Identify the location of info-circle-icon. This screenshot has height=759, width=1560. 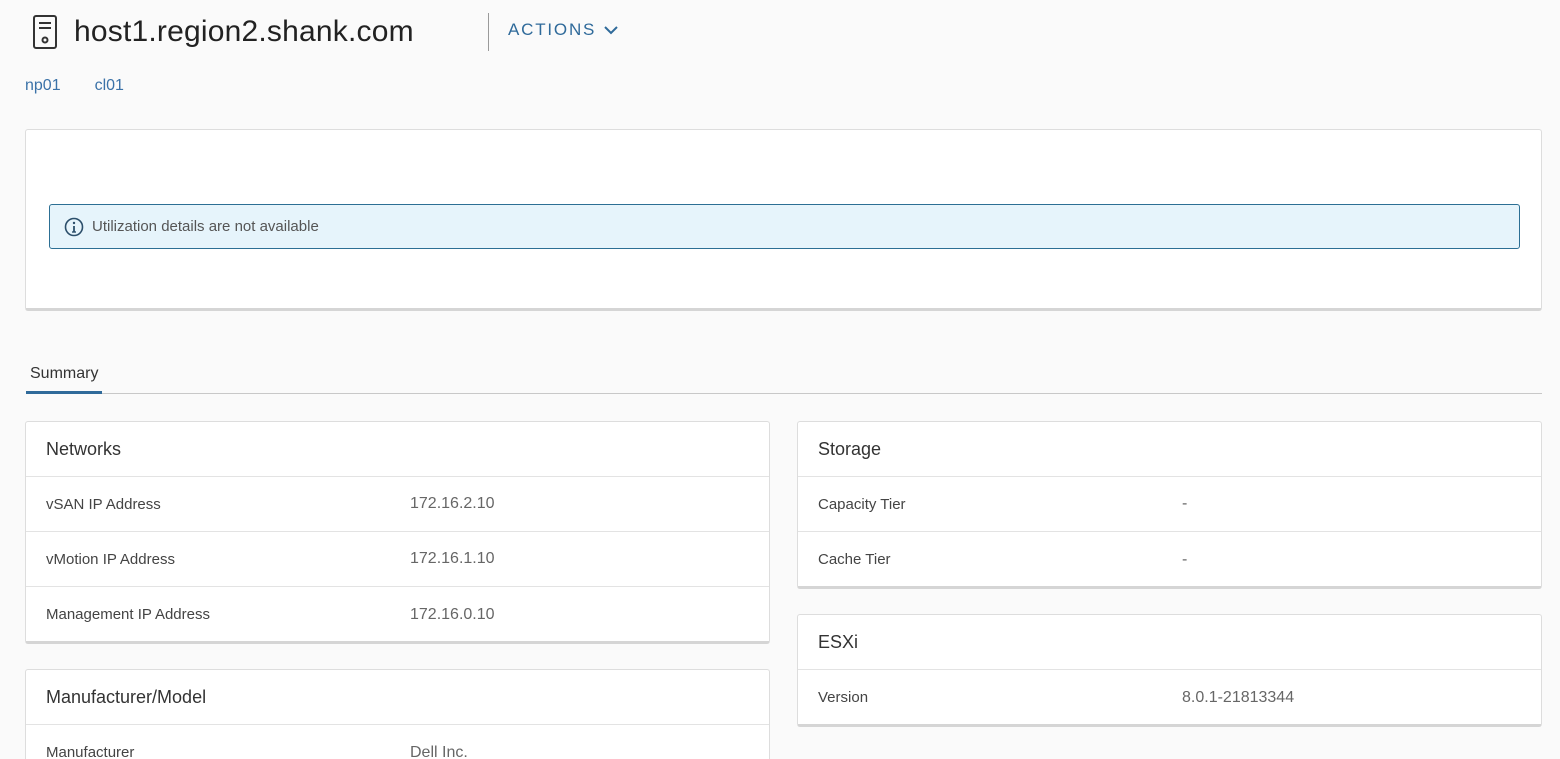
(74, 227).